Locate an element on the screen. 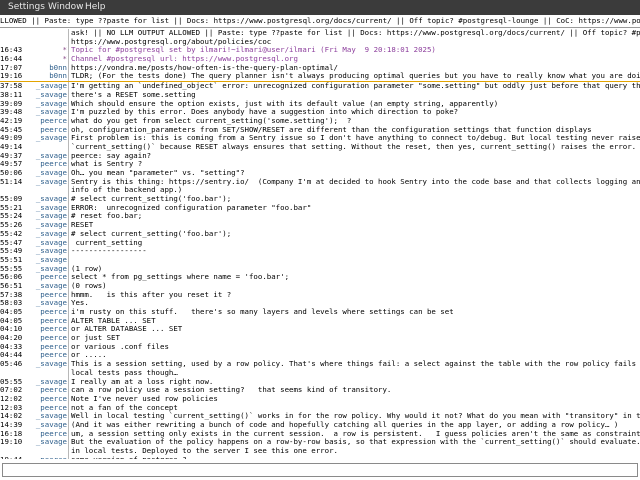 The image size is (640, 480). message-timestamp: 38:11] is located at coordinates (11, 94).